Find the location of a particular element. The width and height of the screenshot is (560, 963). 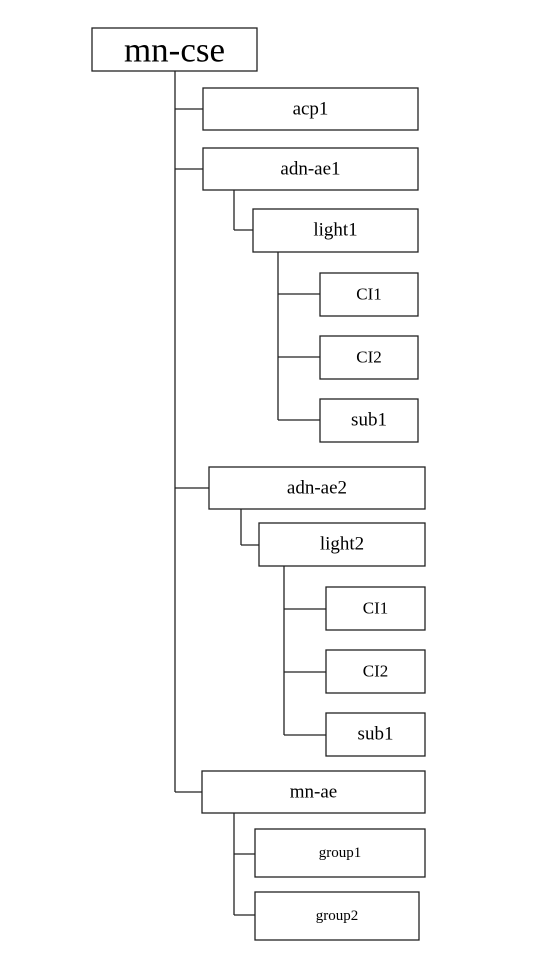

node-mn-cse: mn-cse is located at coordinates (174, 49).